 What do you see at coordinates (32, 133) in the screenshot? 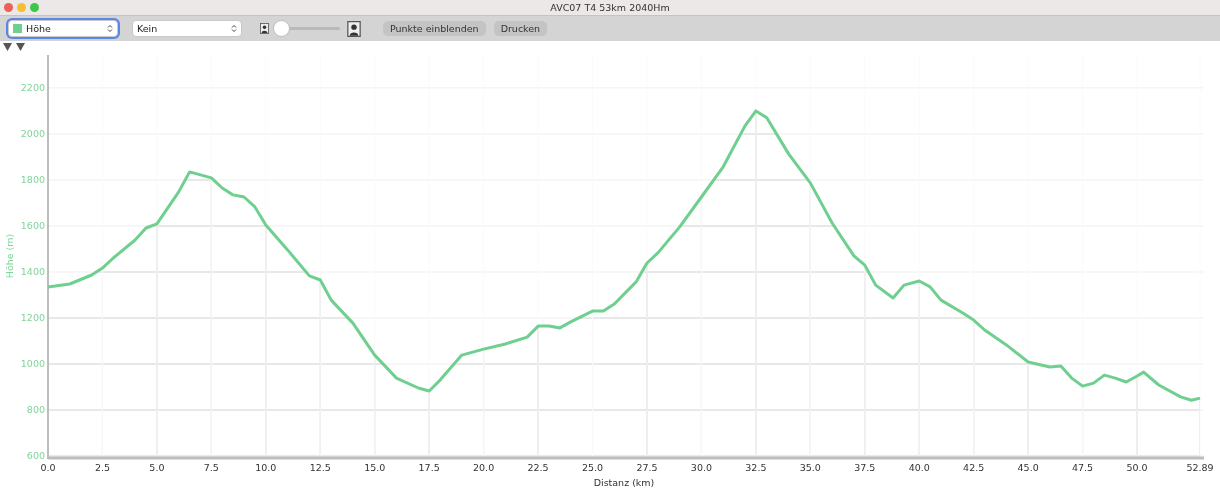
I see `y-tick-label: 2000` at bounding box center [32, 133].